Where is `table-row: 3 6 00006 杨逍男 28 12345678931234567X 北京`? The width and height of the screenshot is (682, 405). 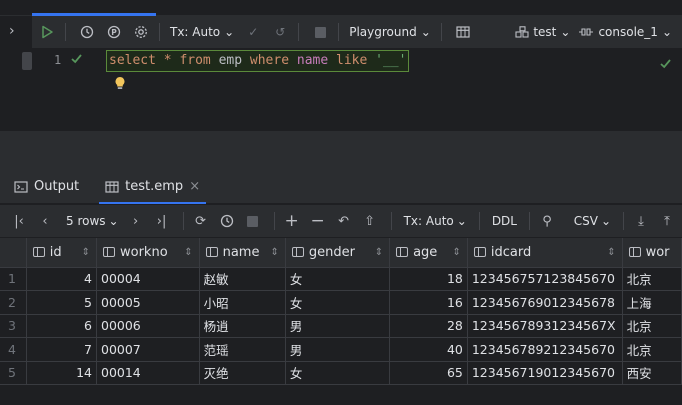
table-row: 3 6 00006 杨逍男 28 12345678931234567X 北京 is located at coordinates (341, 326).